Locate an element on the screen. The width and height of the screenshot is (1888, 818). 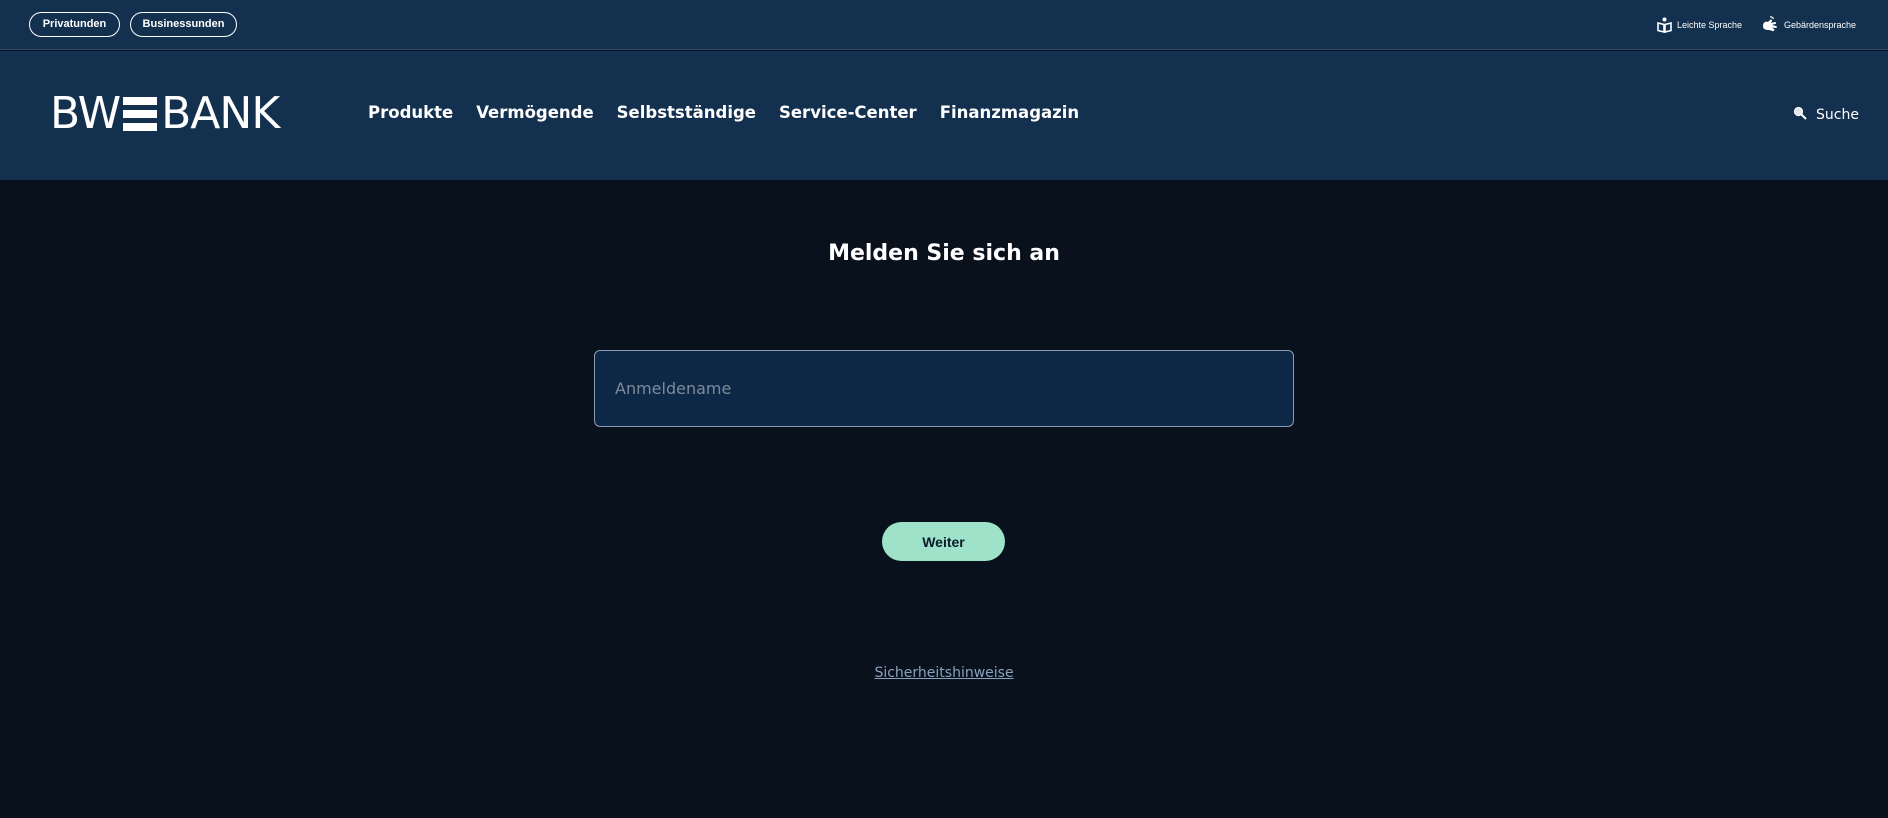
leichte-sprache-label: Leichte Sprache is located at coordinates (1710, 25).